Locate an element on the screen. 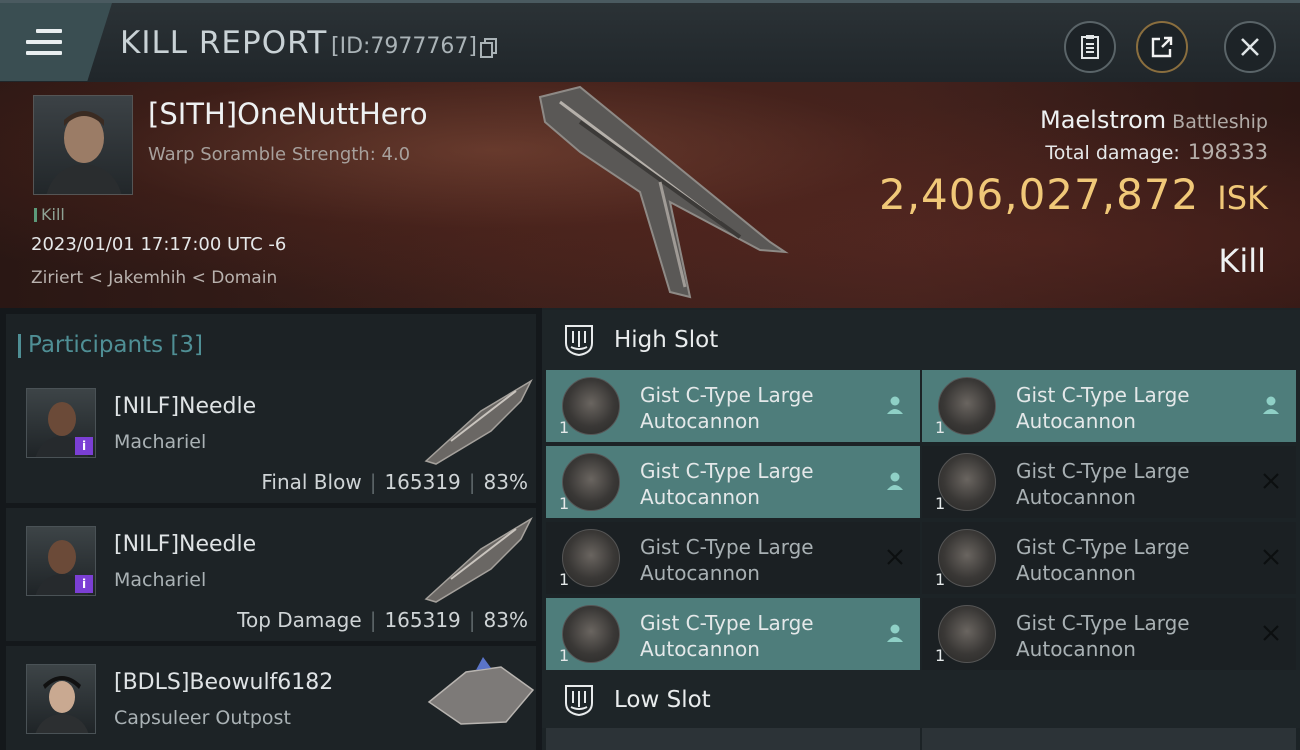 The height and width of the screenshot is (750, 1300). high-slot-header: High Slot is located at coordinates (921, 340).